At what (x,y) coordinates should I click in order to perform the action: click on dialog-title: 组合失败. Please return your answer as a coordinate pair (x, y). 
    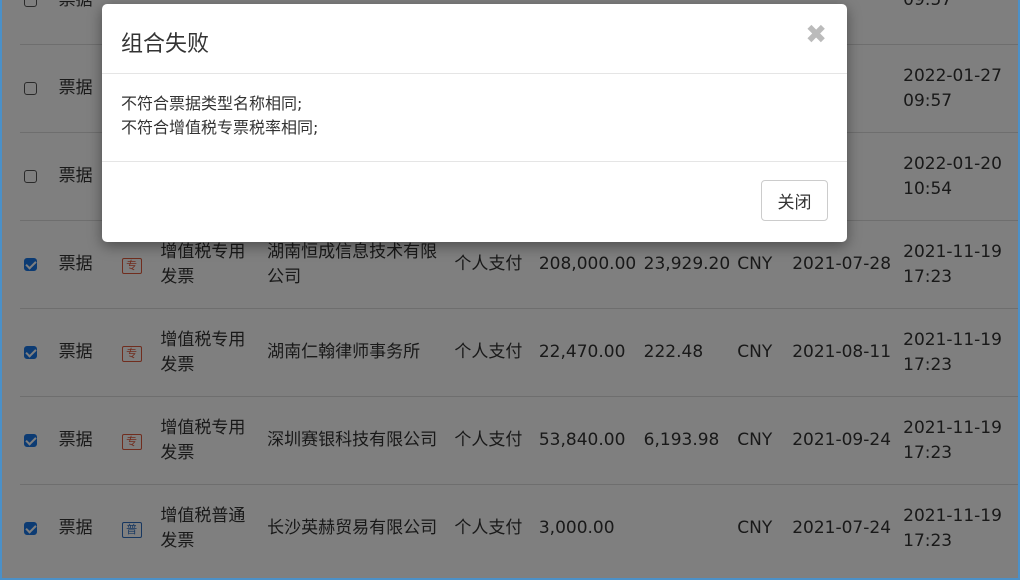
    Looking at the image, I should click on (165, 44).